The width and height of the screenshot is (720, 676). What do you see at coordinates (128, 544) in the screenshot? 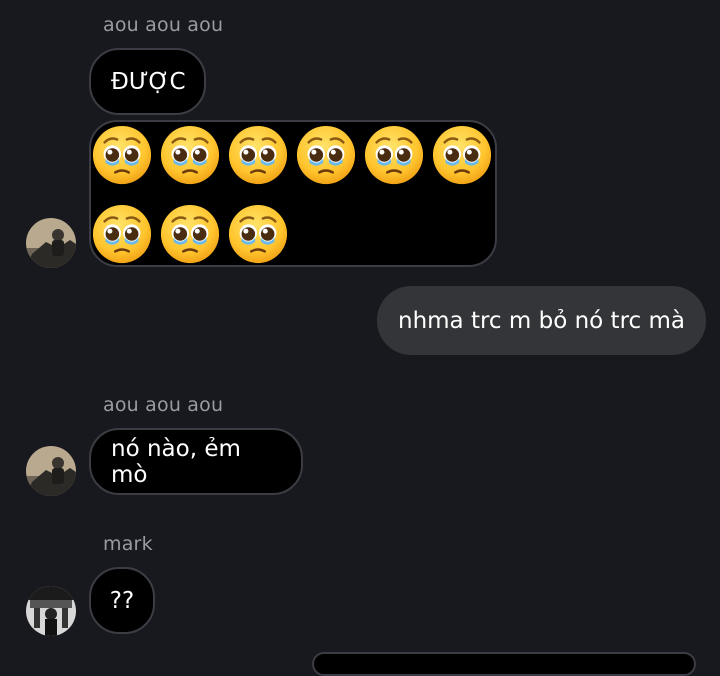
I see `sender-name: mark` at bounding box center [128, 544].